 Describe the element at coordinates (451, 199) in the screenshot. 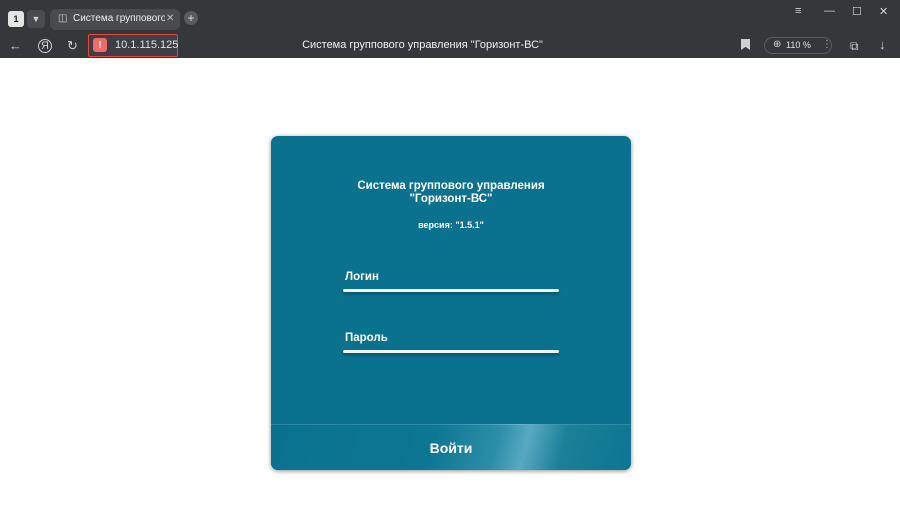

I see `card-title-line2: "Горизонт-ВС"` at that location.